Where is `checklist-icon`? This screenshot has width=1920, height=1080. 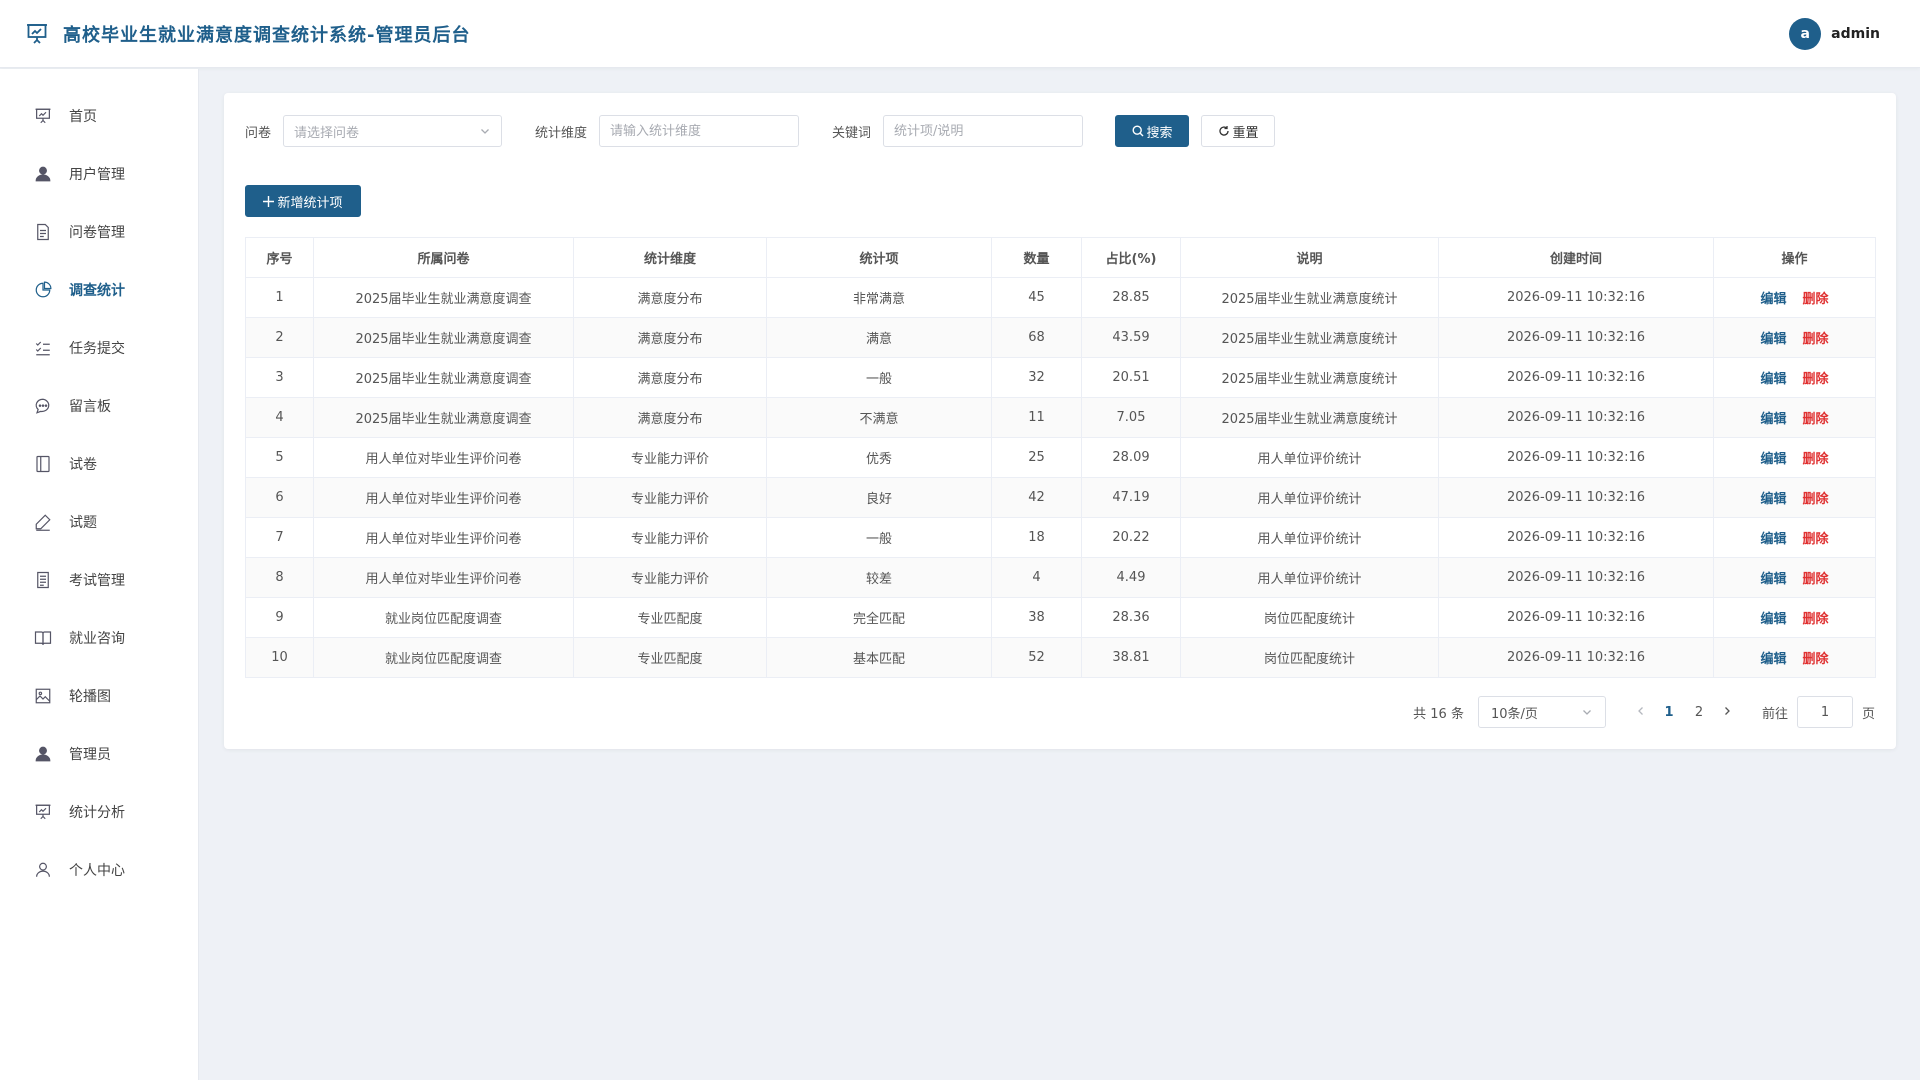
checklist-icon is located at coordinates (42, 348).